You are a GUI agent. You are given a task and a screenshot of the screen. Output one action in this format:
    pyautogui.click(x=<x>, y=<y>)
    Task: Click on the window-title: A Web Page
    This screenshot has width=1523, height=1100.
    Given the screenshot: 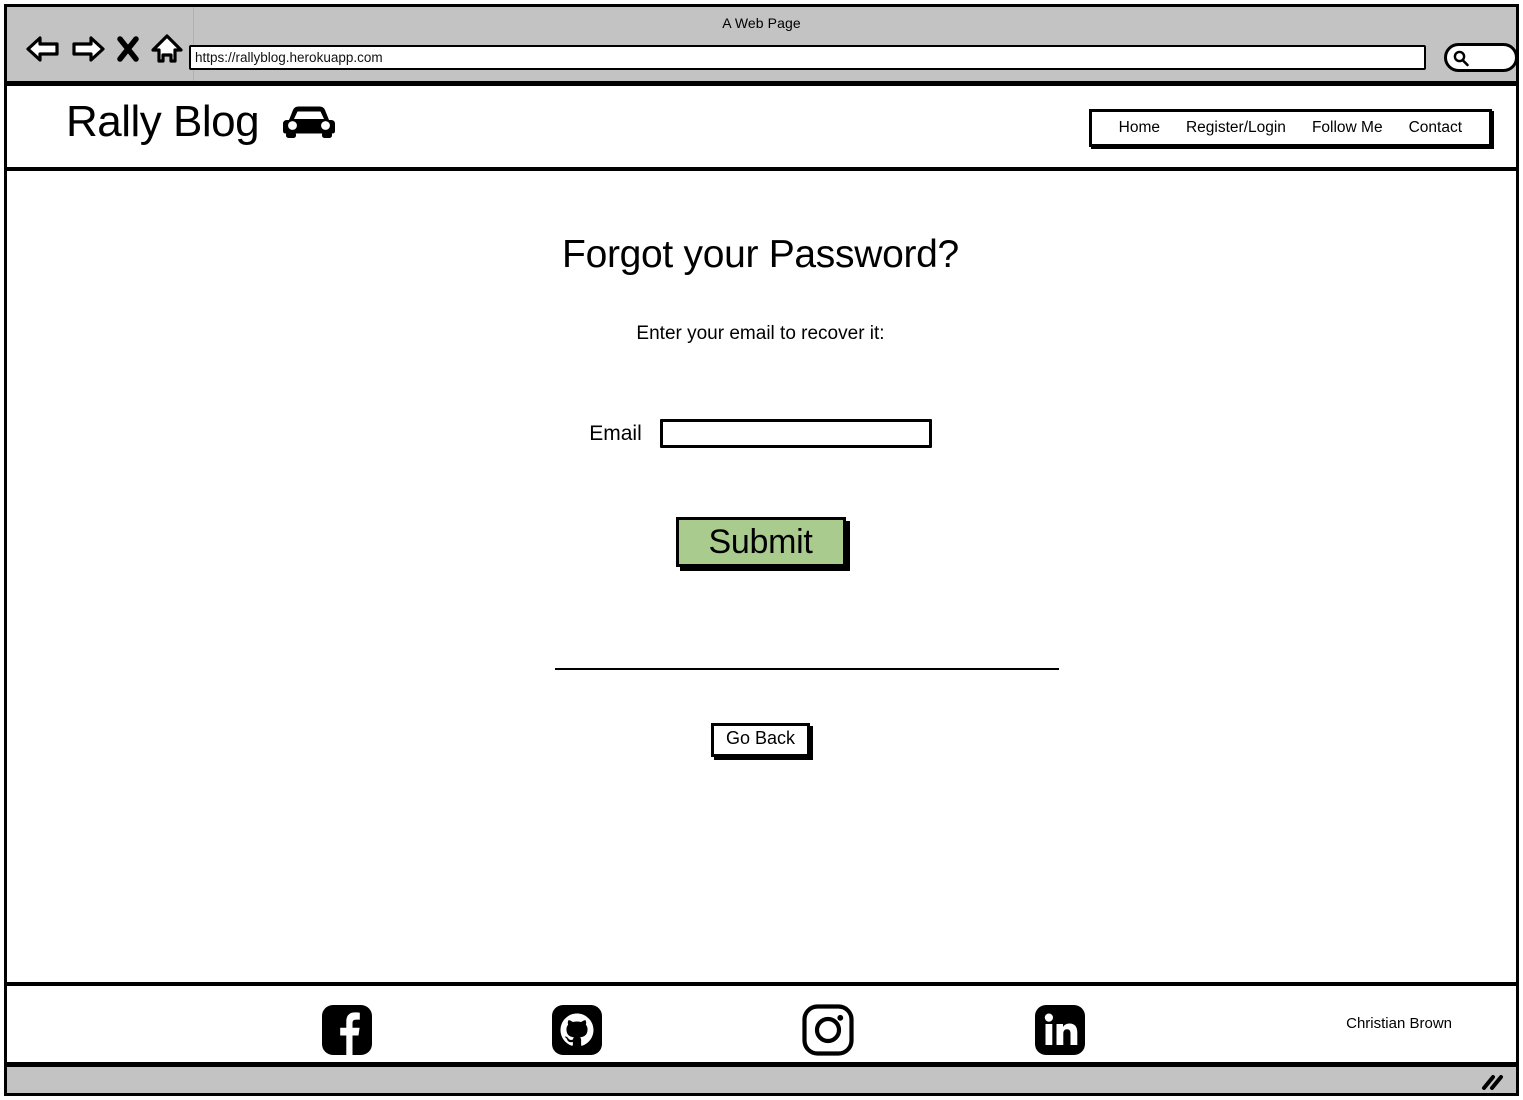 What is the action you would take?
    pyautogui.click(x=761, y=23)
    